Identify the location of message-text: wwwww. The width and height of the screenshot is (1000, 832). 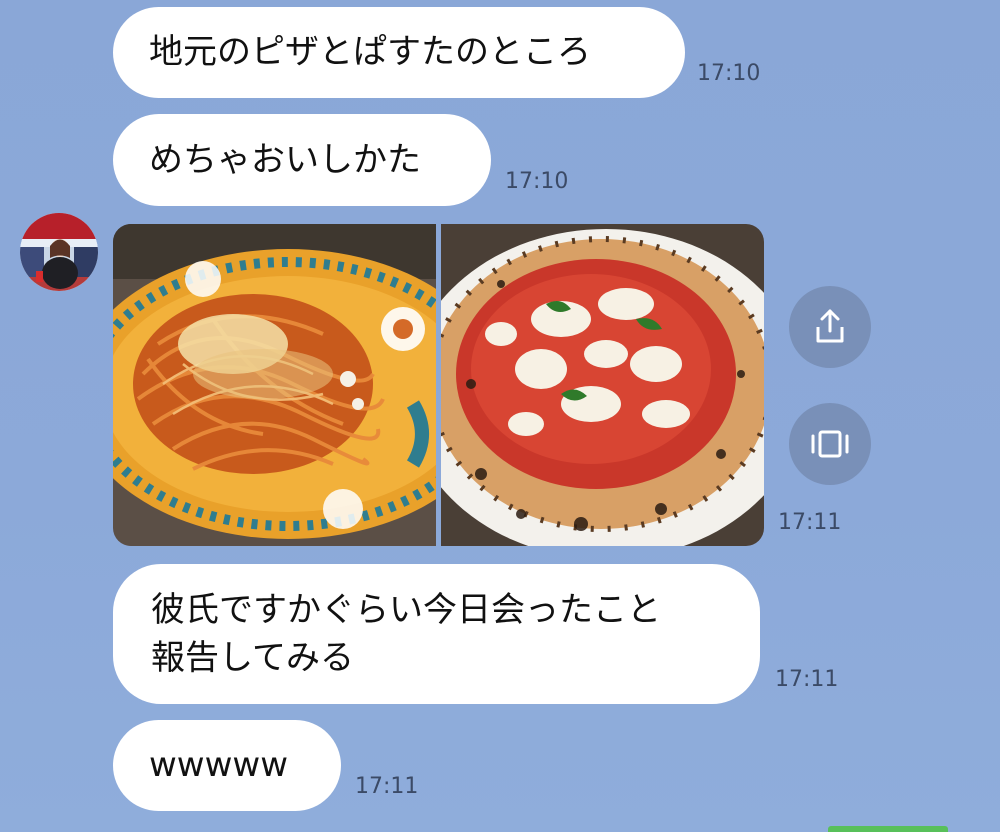
(219, 765).